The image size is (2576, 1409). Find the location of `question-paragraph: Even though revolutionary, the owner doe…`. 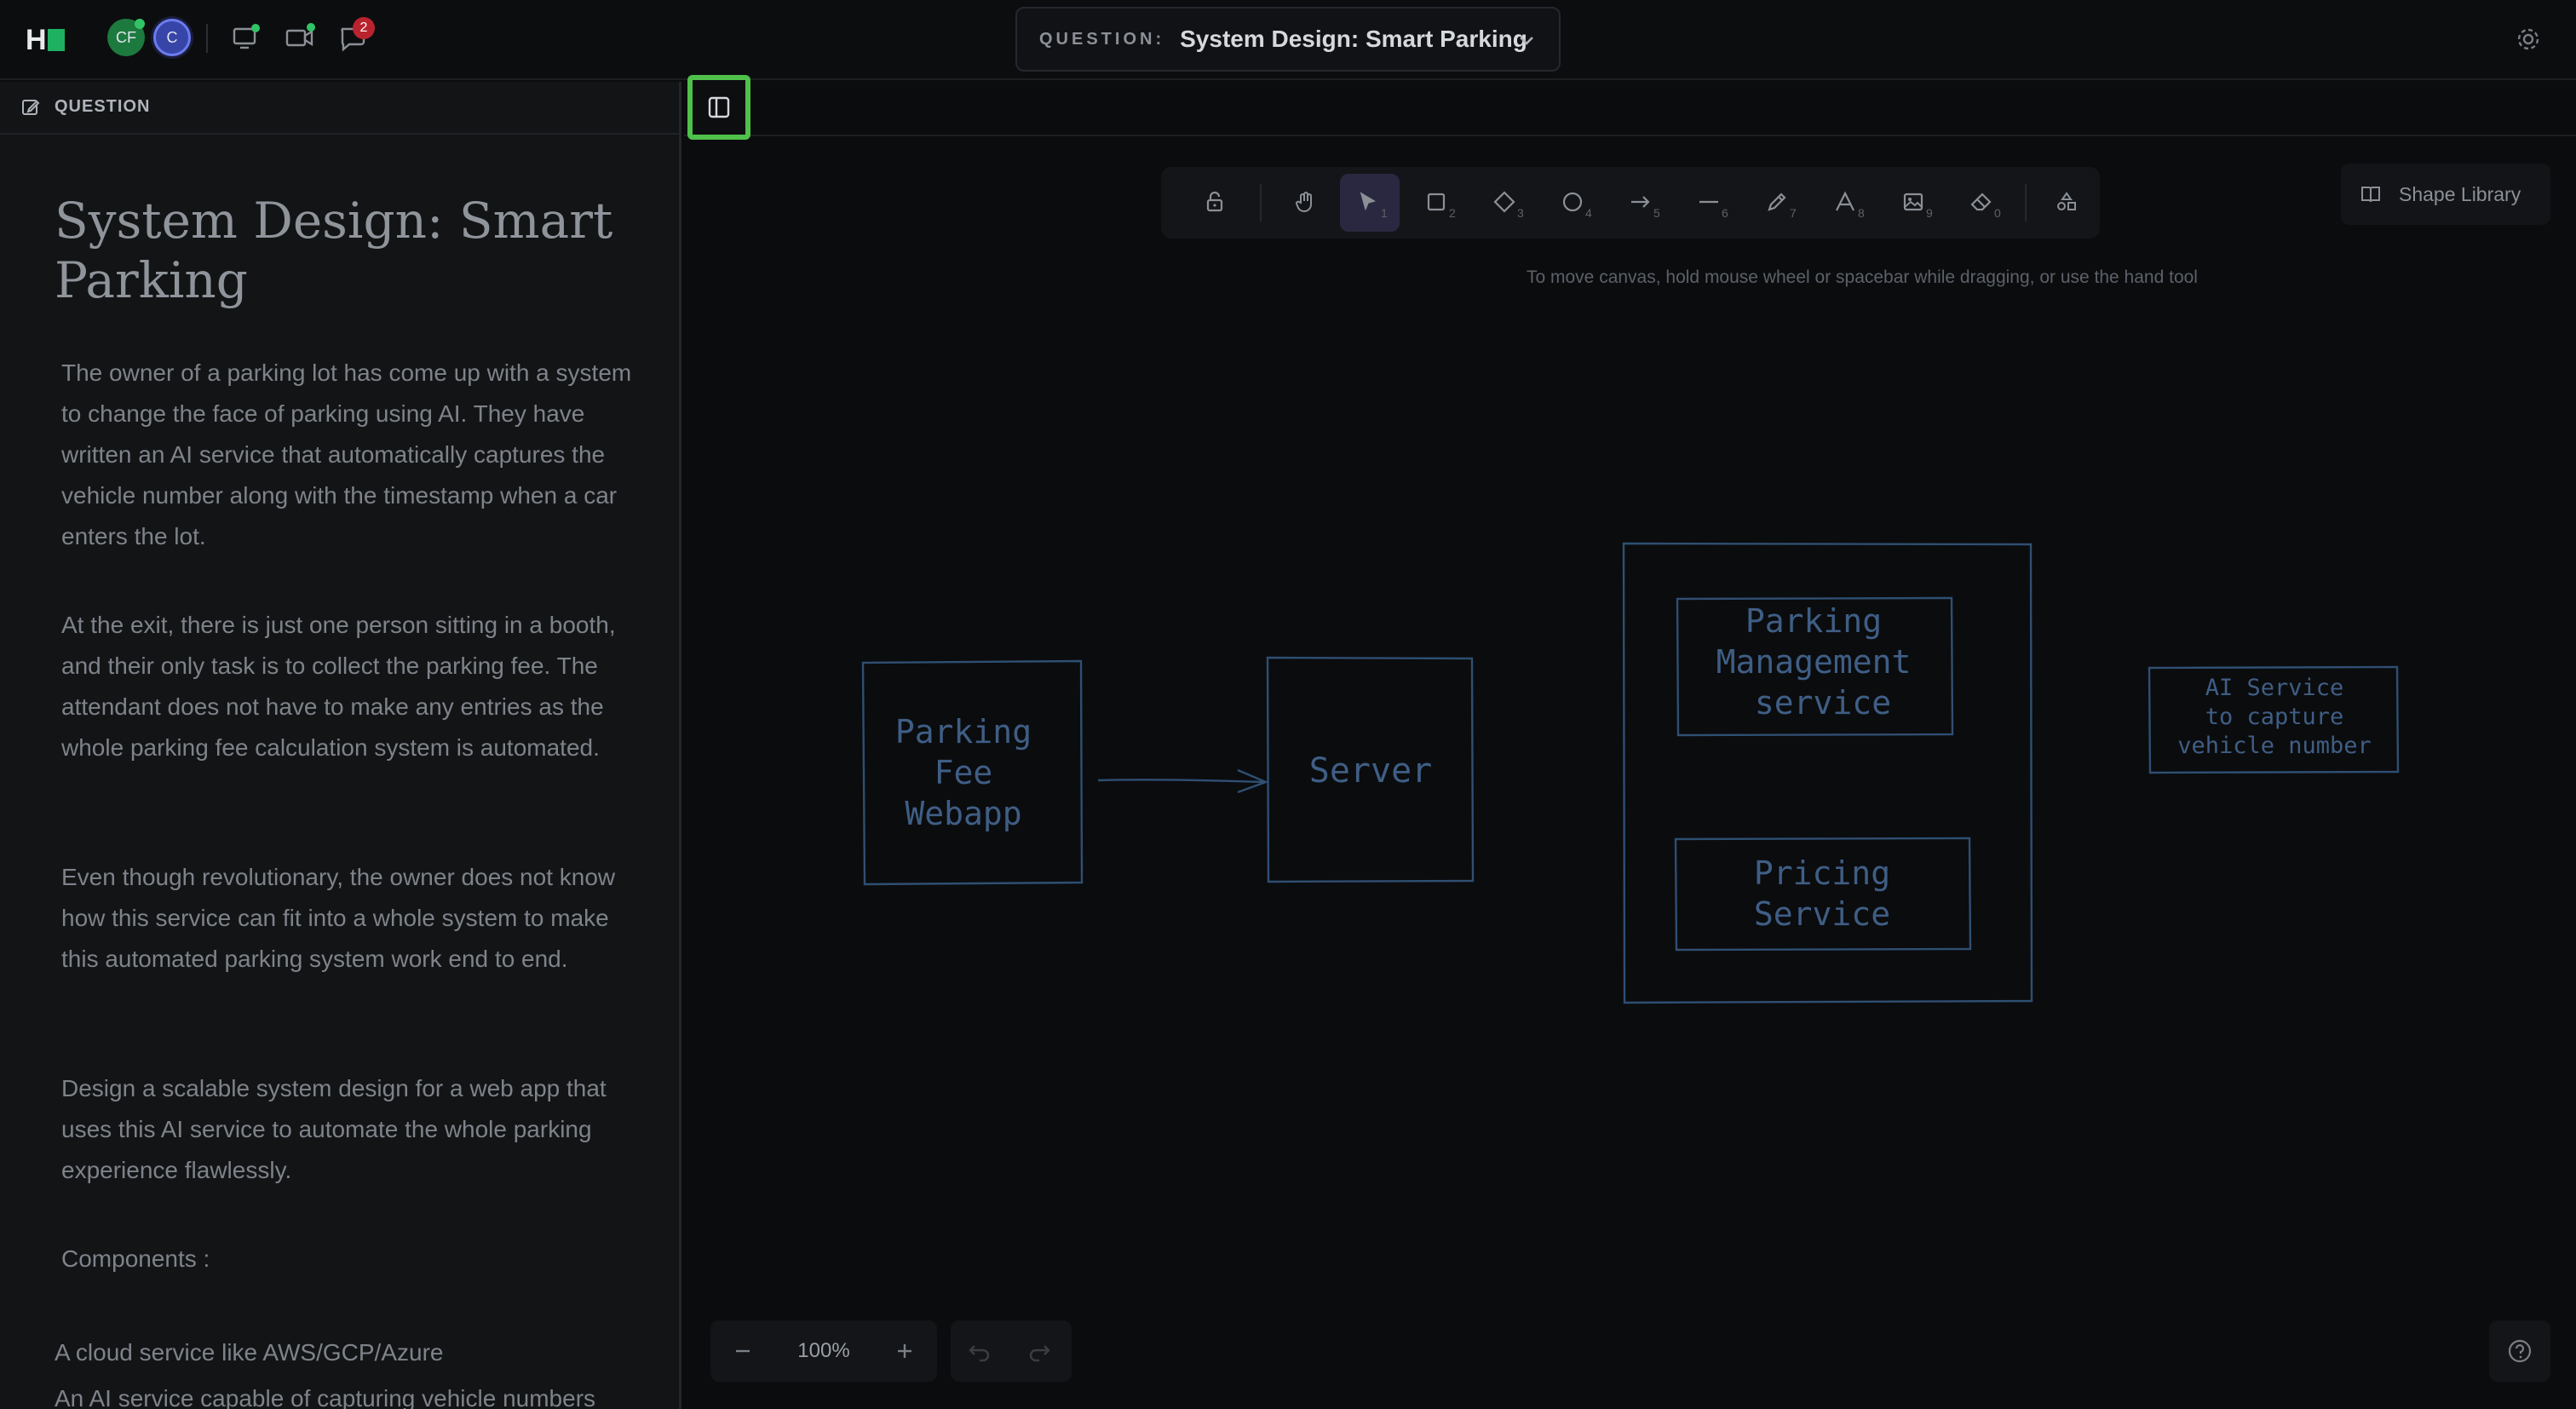

question-paragraph: Even though revolutionary, the owner doe… is located at coordinates (339, 918).